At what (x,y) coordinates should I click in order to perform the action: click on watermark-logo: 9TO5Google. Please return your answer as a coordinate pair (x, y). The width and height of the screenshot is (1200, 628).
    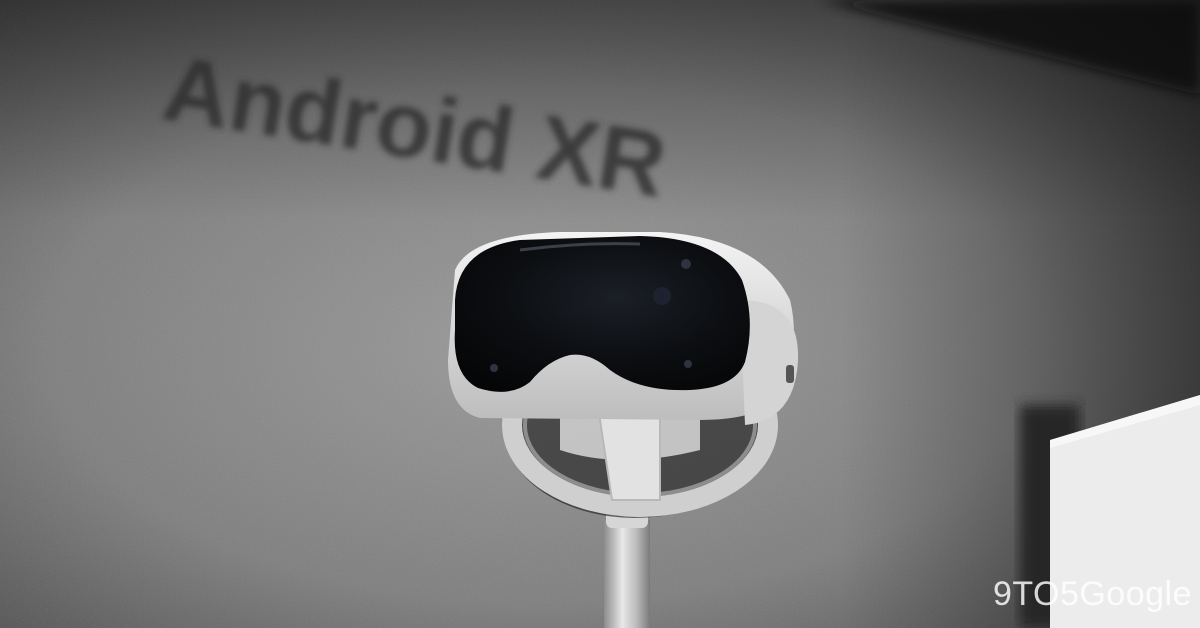
    Looking at the image, I should click on (1092, 594).